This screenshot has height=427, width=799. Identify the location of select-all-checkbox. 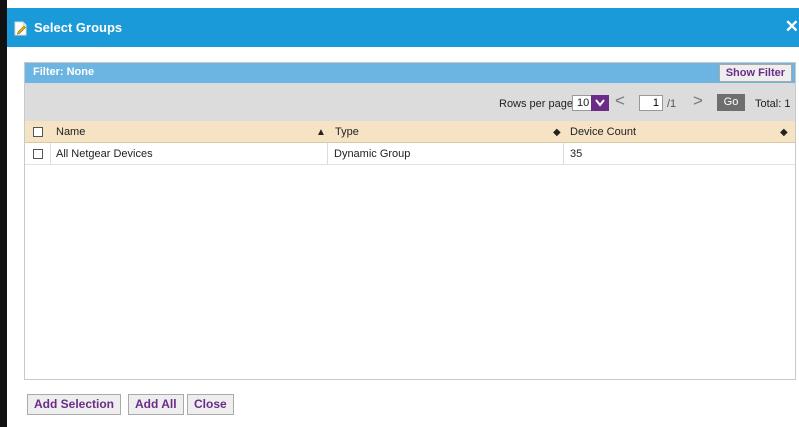
(38, 132).